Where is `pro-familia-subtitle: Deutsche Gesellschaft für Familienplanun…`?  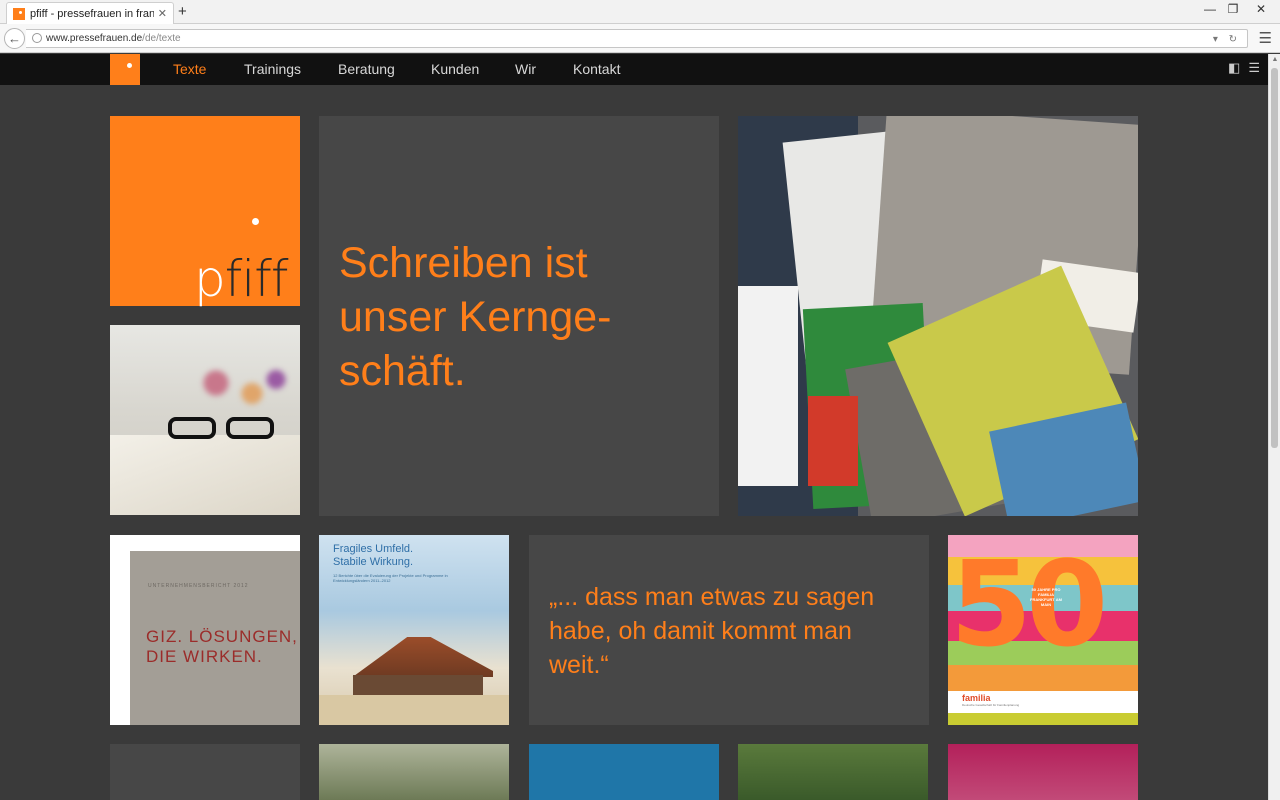
pro-familia-subtitle: Deutsche Gesellschaft für Familienplanun… is located at coordinates (991, 705).